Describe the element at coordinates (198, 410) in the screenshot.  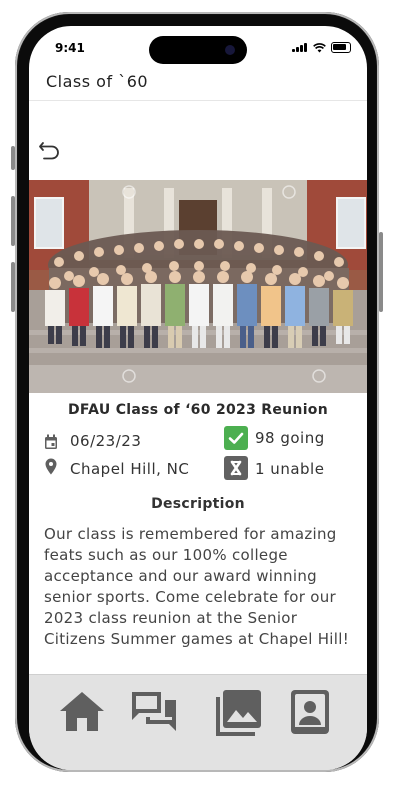
I see `event-title: DFAU Class of ‘60 2023 Reunion` at that location.